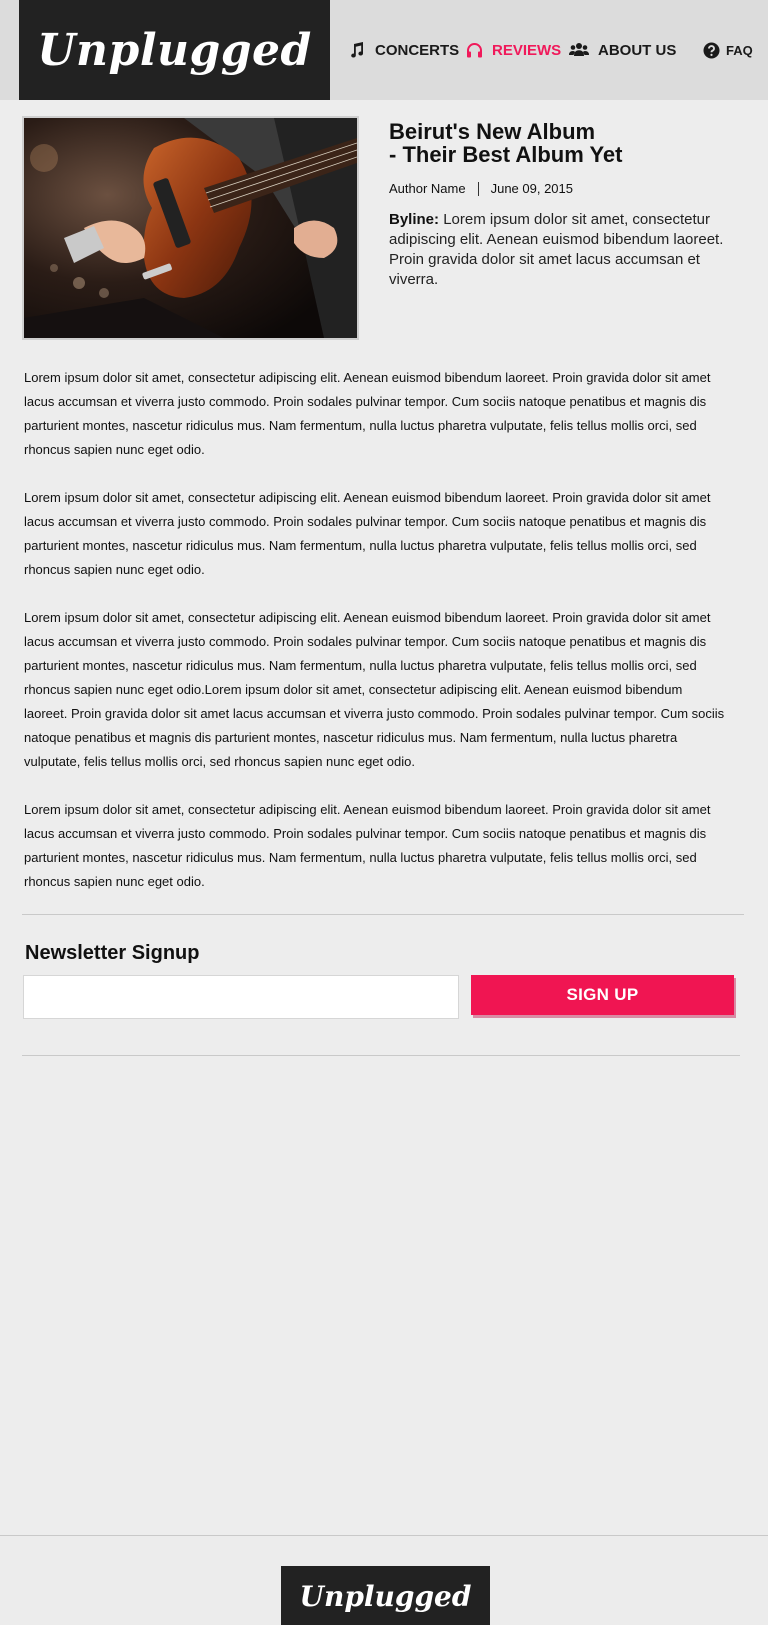 The image size is (768, 1625). I want to click on site-header: Unplugged CONCERTS REVIEWS ABOUT US FAQ, so click(384, 50).